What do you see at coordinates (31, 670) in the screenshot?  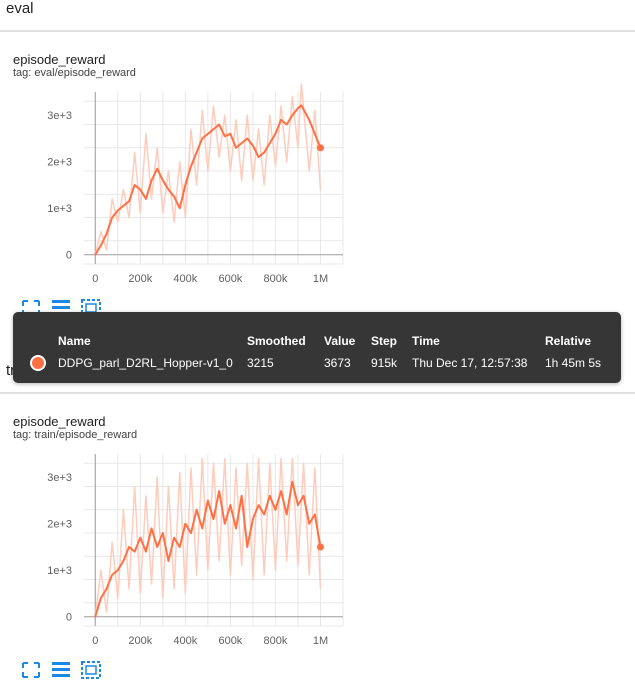 I see `fit-domain-icon` at bounding box center [31, 670].